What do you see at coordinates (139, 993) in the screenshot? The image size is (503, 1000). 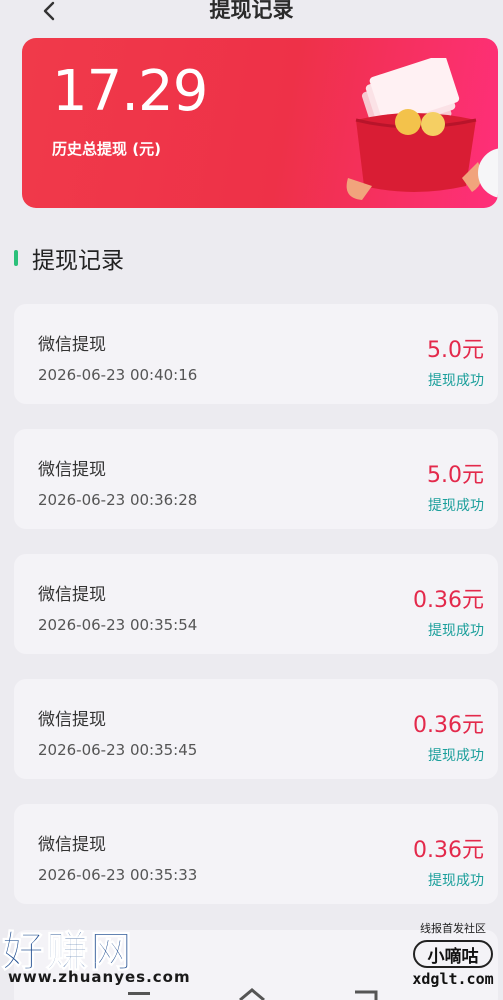 I see `recent-apps-icon` at bounding box center [139, 993].